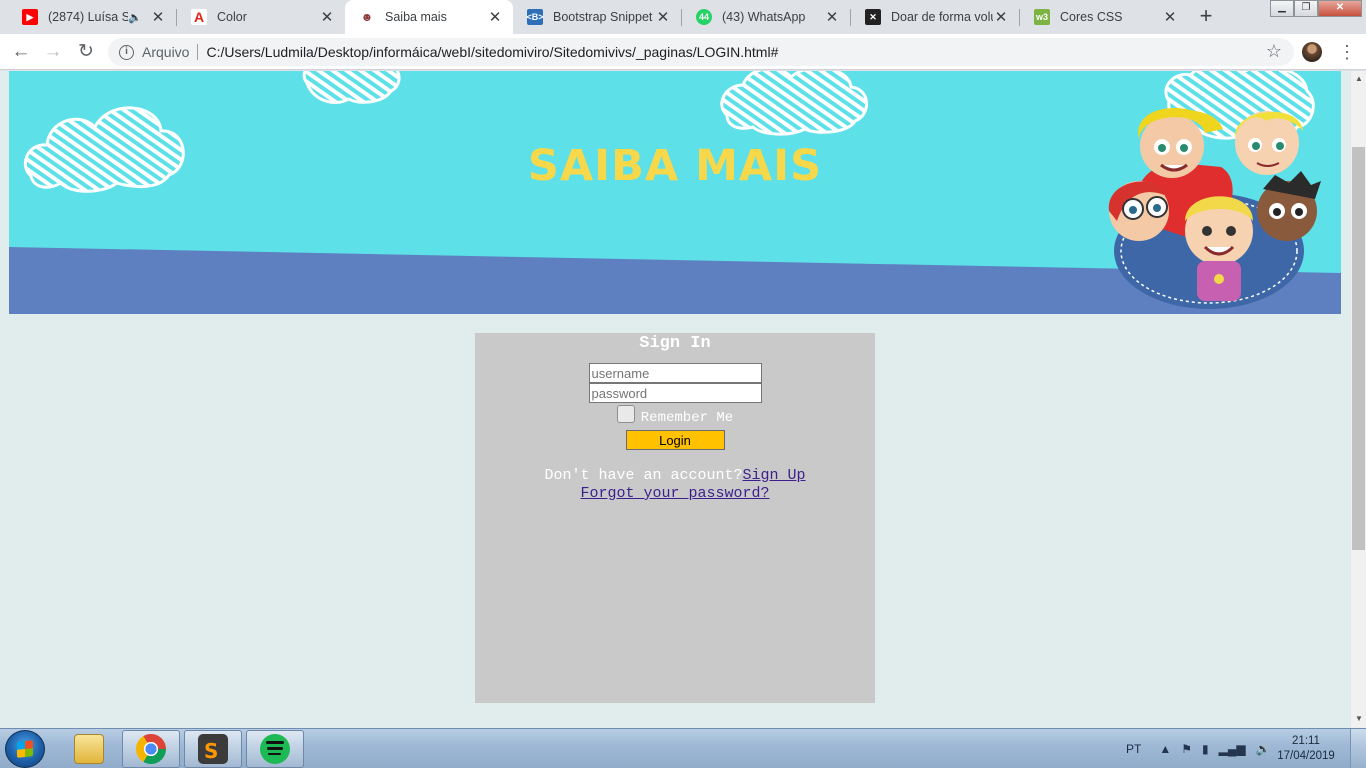 The image size is (1366, 768). I want to click on no-account-text: Don't have an account?, so click(643, 475).